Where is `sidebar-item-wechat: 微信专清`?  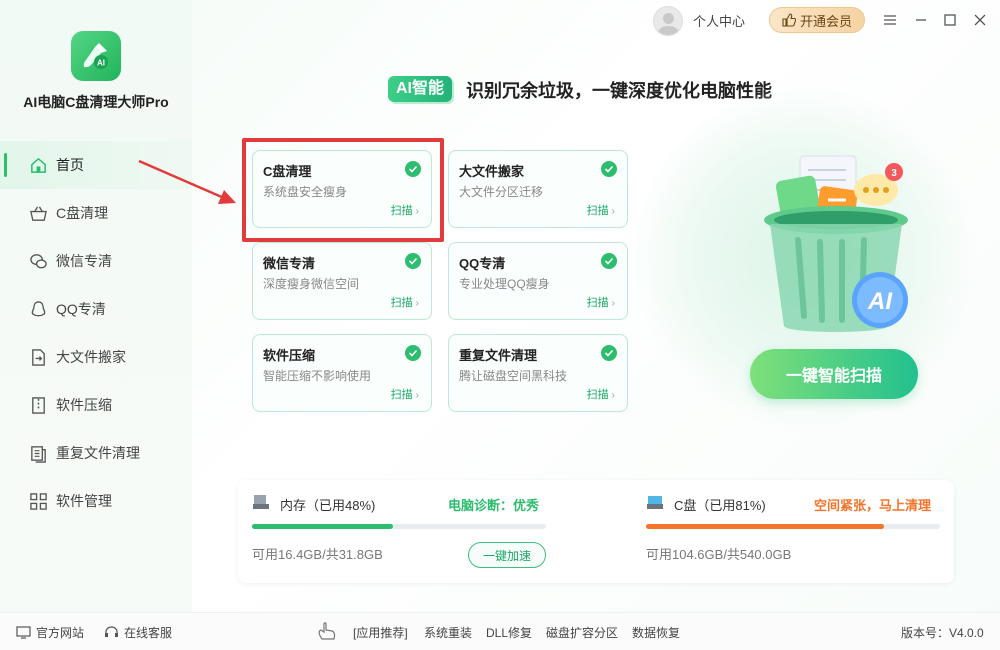
sidebar-item-wechat: 微信专清 is located at coordinates (96, 261).